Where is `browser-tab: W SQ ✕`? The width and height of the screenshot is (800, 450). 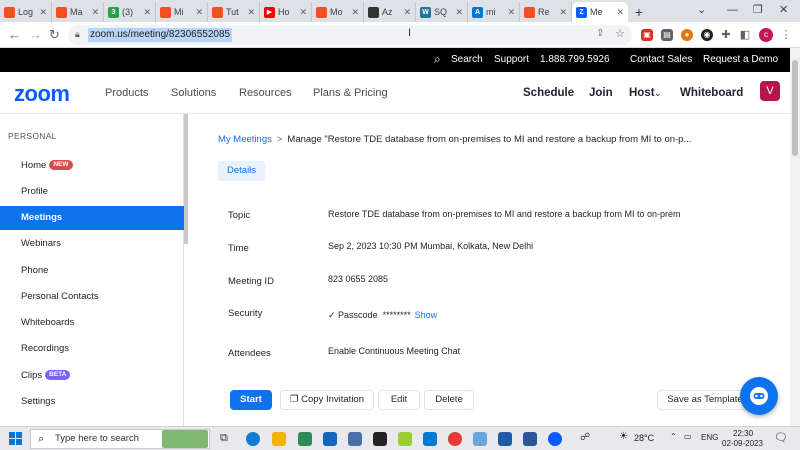 browser-tab: W SQ ✕ is located at coordinates (442, 12).